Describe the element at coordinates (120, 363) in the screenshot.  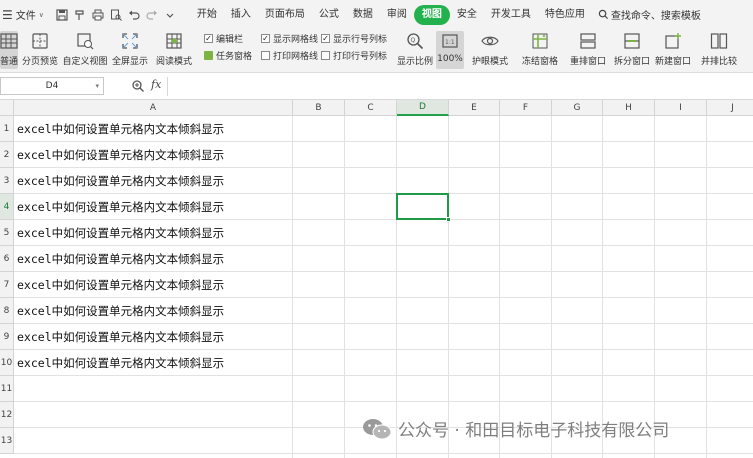
I see `cell-a10: excel中如何设置单元格内文本倾斜显示` at that location.